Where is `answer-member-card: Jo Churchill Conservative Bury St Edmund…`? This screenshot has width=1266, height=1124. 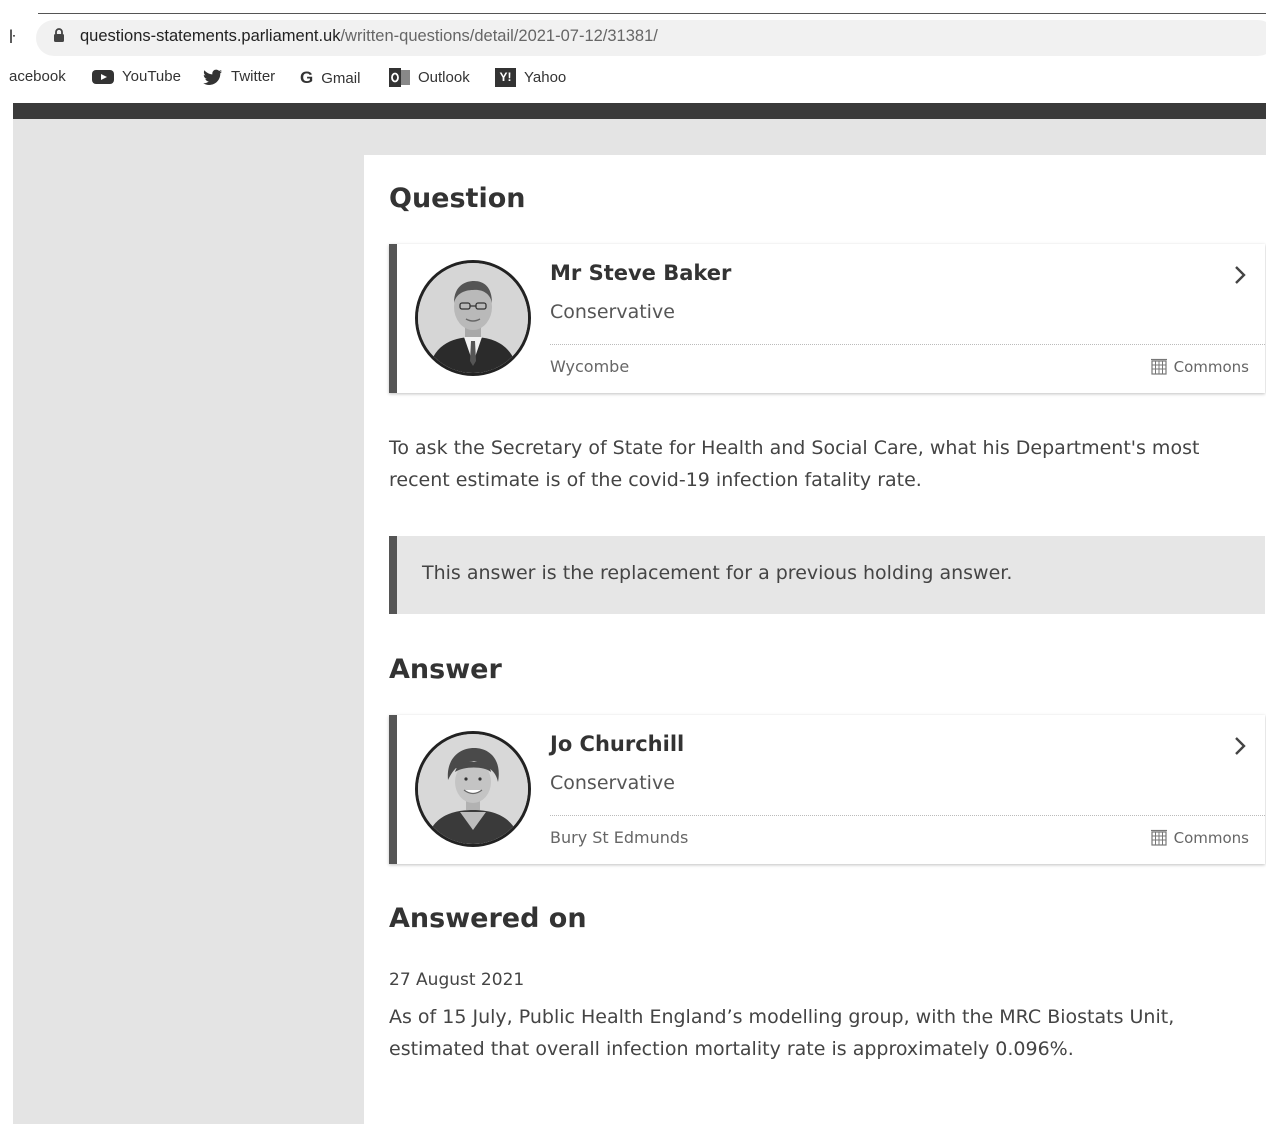
answer-member-card: Jo Churchill Conservative Bury St Edmund… is located at coordinates (827, 789).